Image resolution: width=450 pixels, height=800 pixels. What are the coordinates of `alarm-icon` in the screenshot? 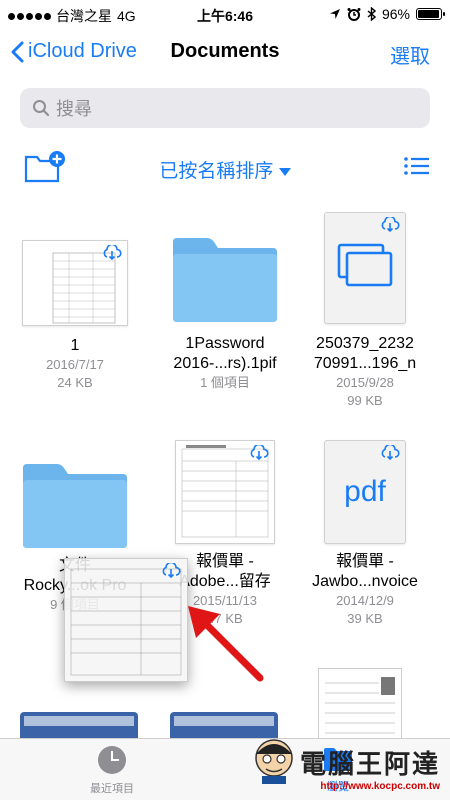 It's located at (354, 14).